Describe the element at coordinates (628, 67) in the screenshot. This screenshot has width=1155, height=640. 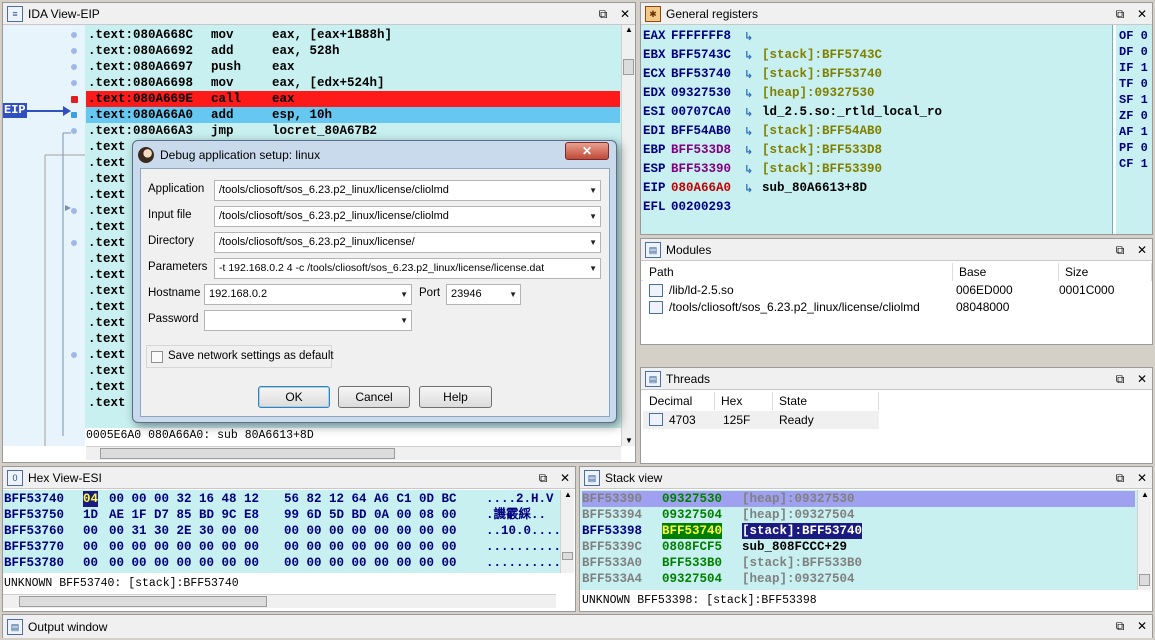
I see `ida-vscroll-thumb` at that location.